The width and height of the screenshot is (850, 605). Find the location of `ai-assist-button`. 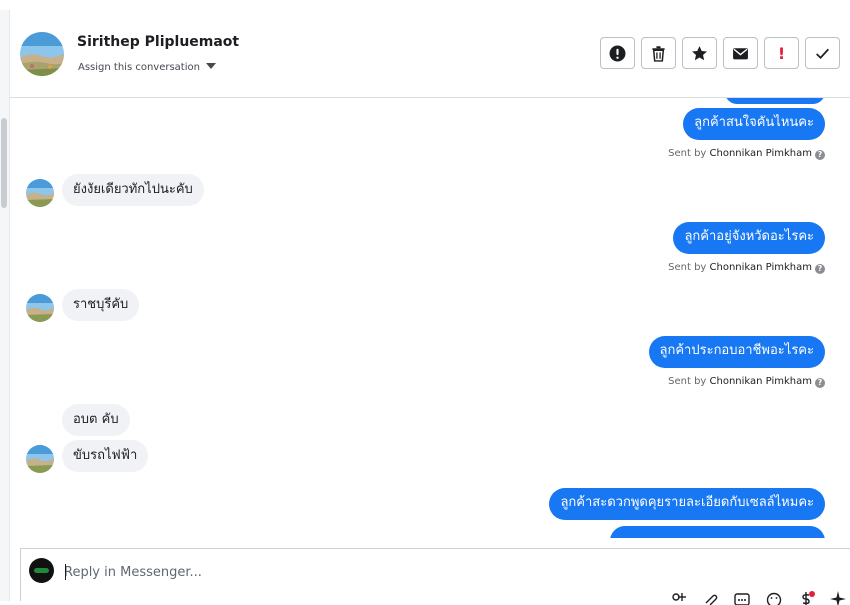

ai-assist-button is located at coordinates (838, 598).